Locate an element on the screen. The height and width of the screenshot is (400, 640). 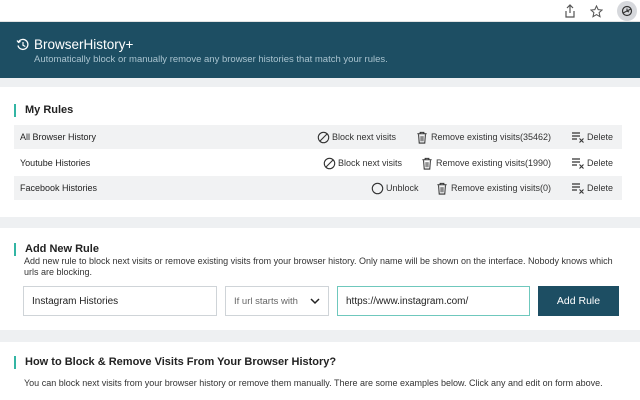
remove-existing-visits-button: Remove existing visits(1990) is located at coordinates (485, 163).